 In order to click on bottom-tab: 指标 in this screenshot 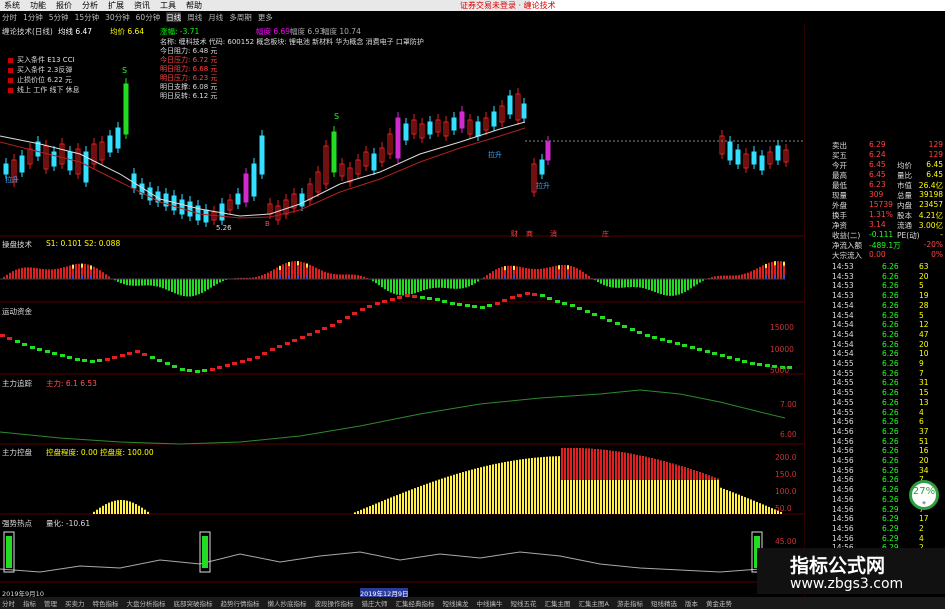, I will do `click(29, 603)`.